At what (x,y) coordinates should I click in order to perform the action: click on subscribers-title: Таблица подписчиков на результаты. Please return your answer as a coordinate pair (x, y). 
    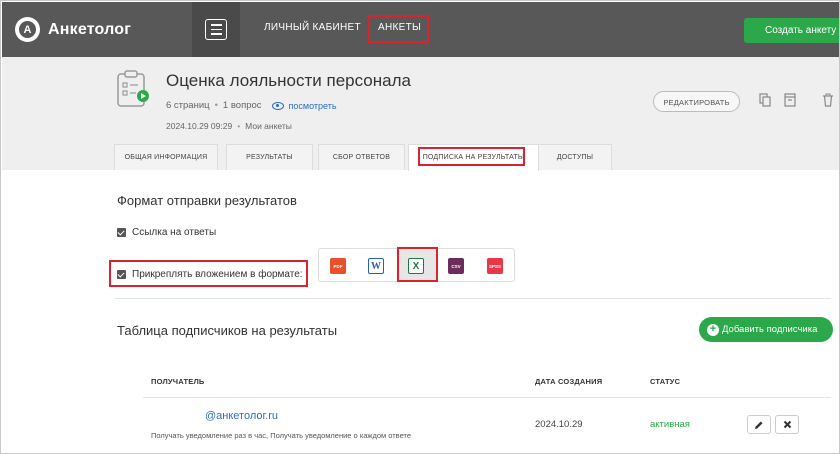
    Looking at the image, I should click on (227, 330).